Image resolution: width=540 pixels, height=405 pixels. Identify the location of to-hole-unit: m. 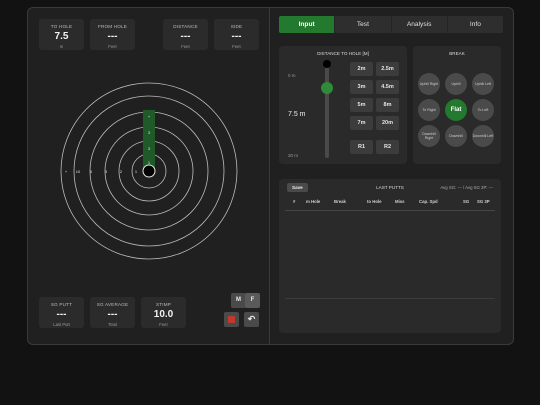
(61, 46).